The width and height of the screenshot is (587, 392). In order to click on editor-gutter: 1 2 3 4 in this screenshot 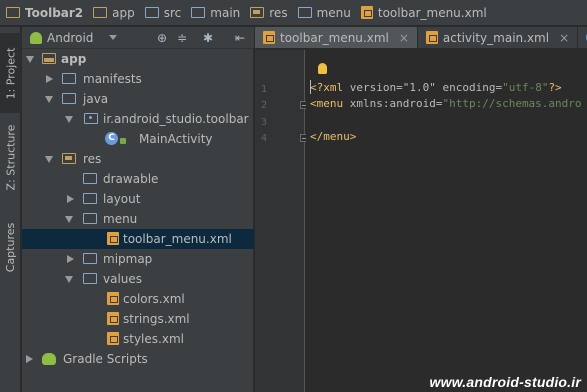, I will do `click(281, 221)`.